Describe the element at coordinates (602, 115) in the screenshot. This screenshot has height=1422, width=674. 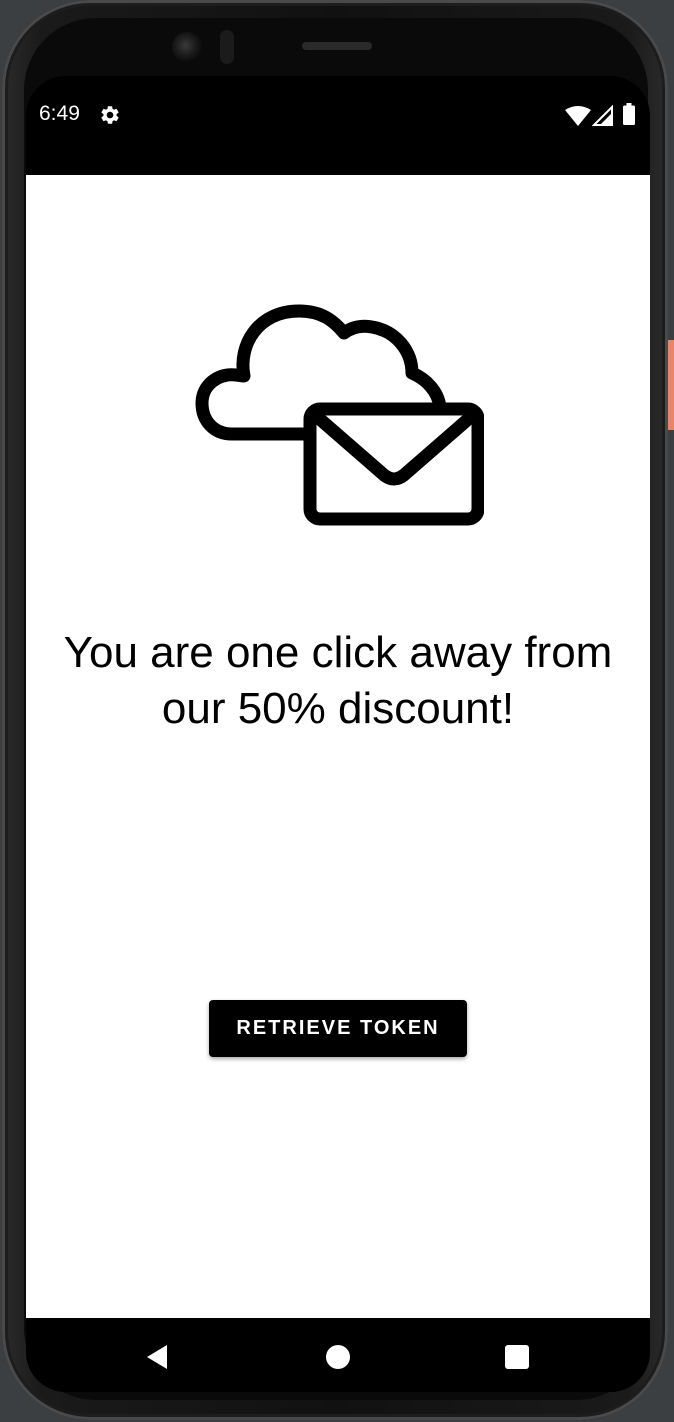
I see `signal-icon` at that location.